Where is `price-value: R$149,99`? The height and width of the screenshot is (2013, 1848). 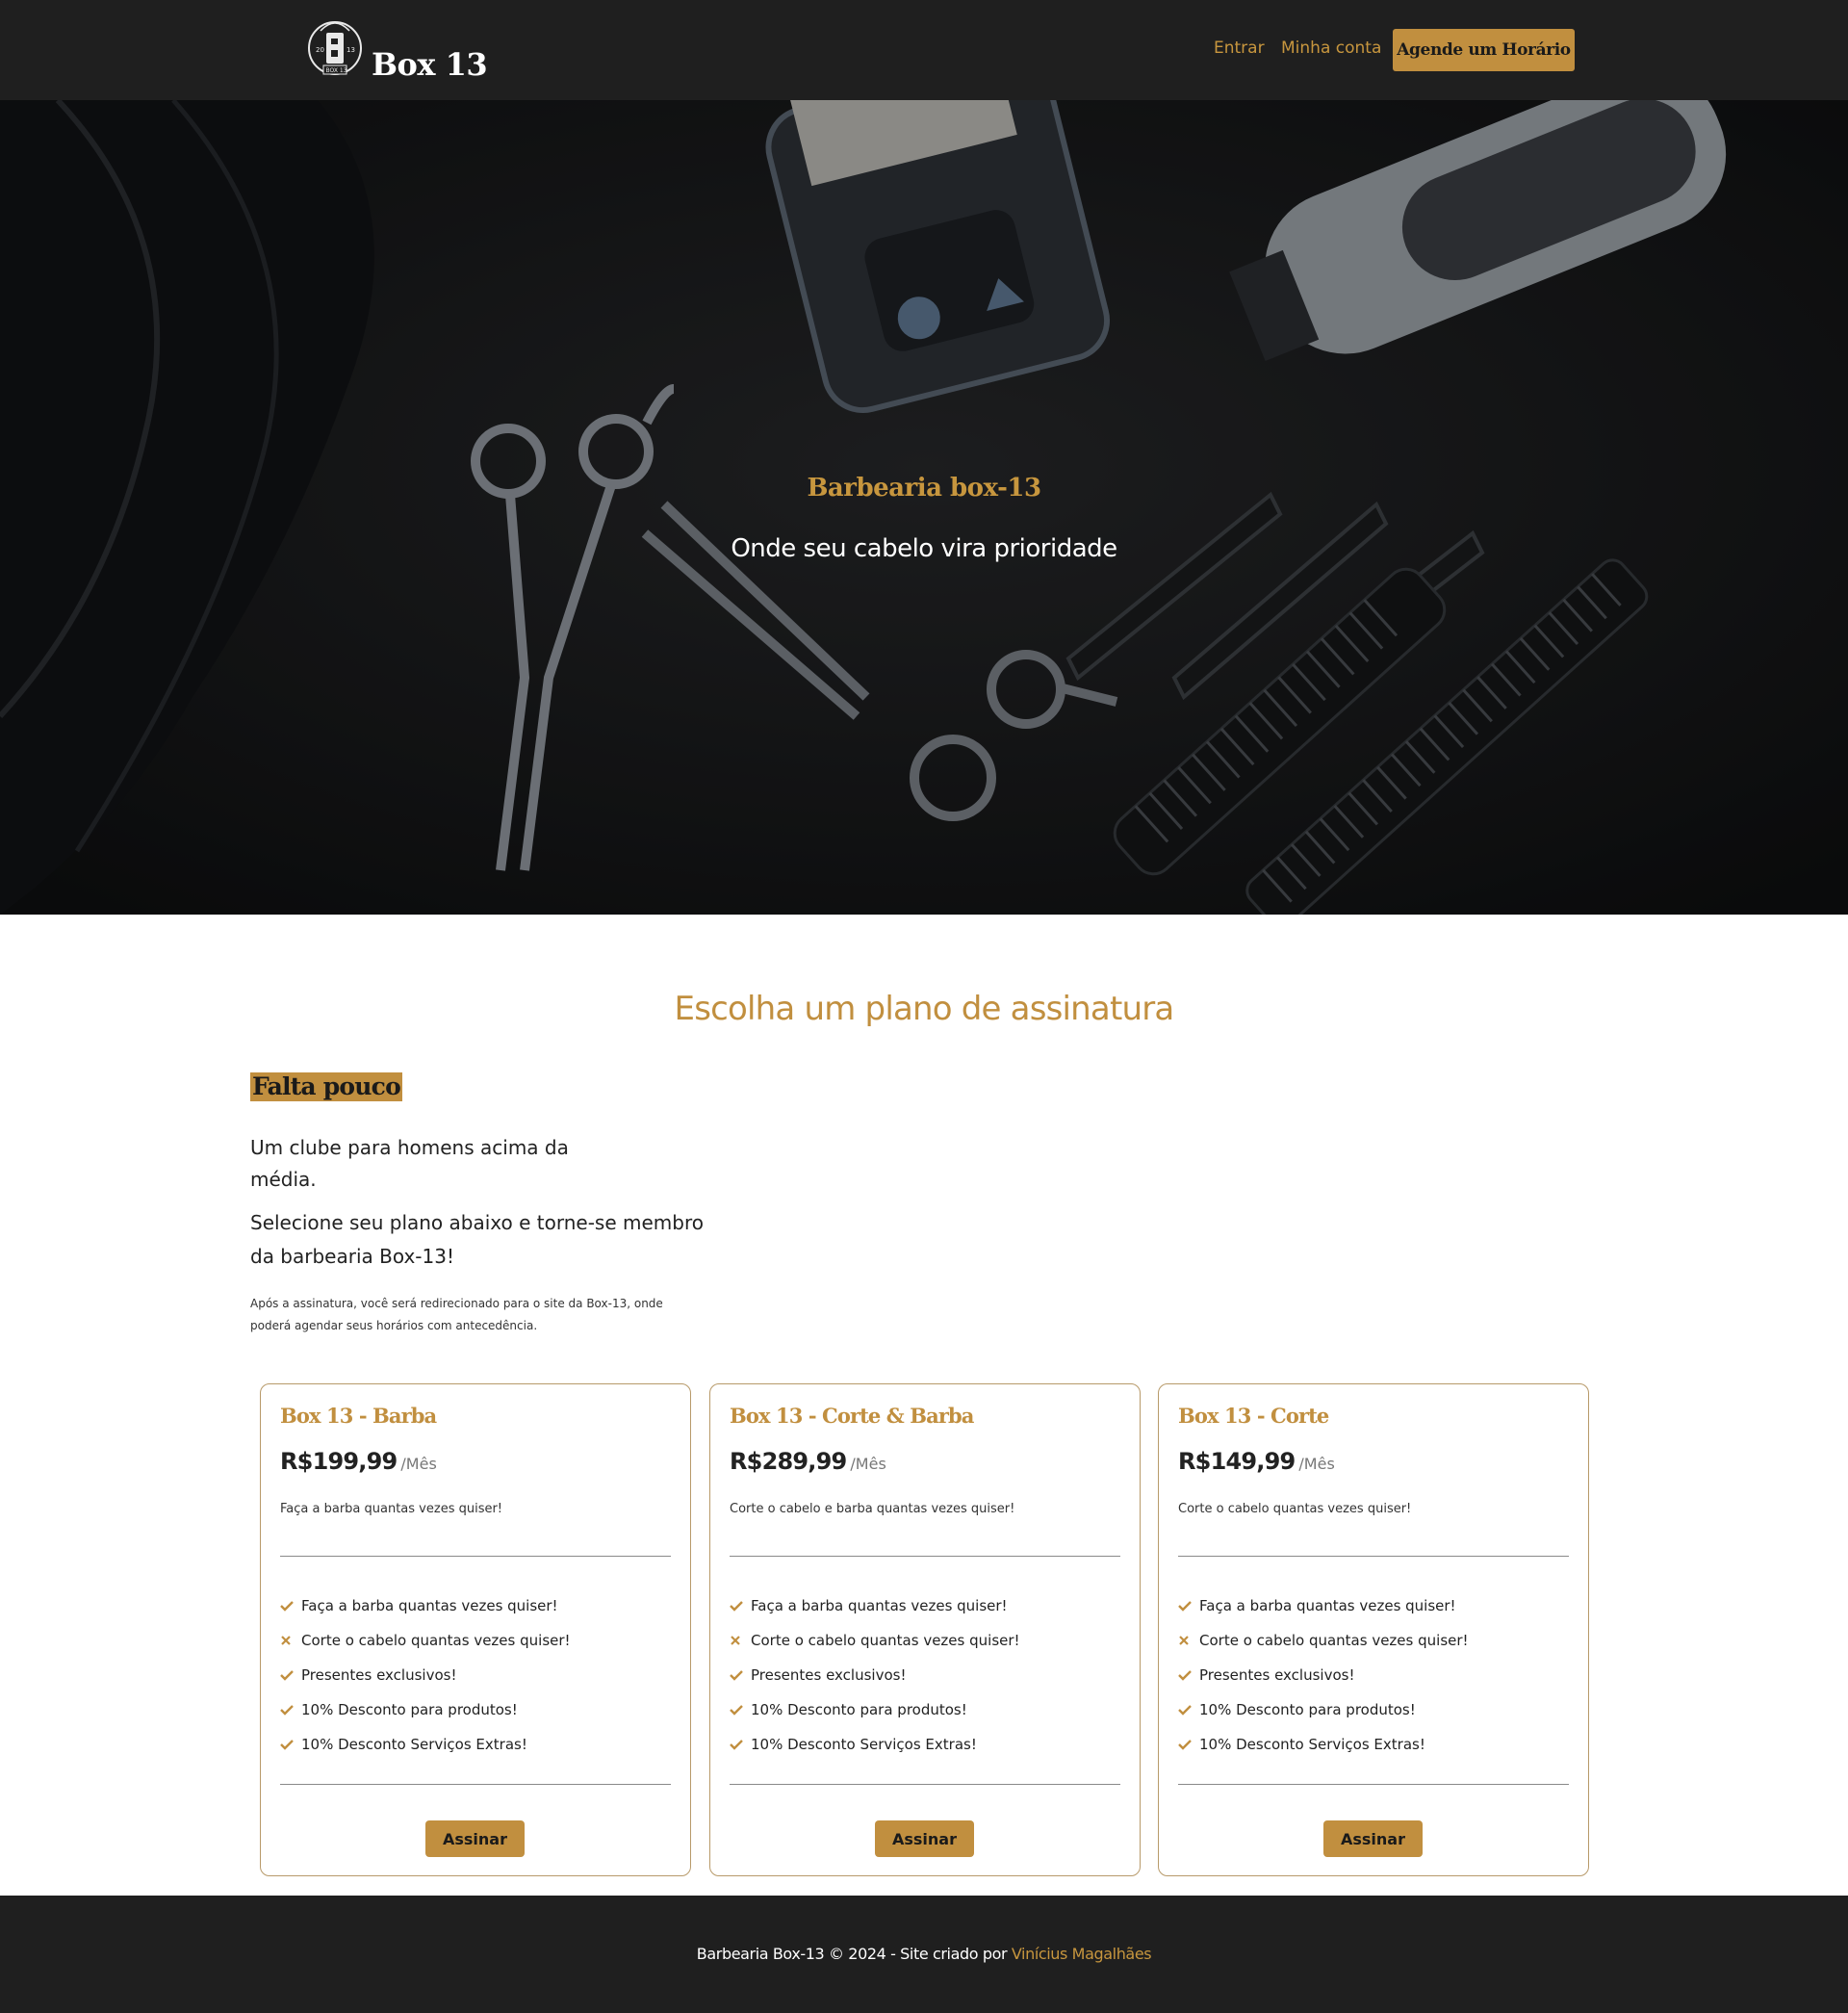
price-value: R$149,99 is located at coordinates (1237, 1461).